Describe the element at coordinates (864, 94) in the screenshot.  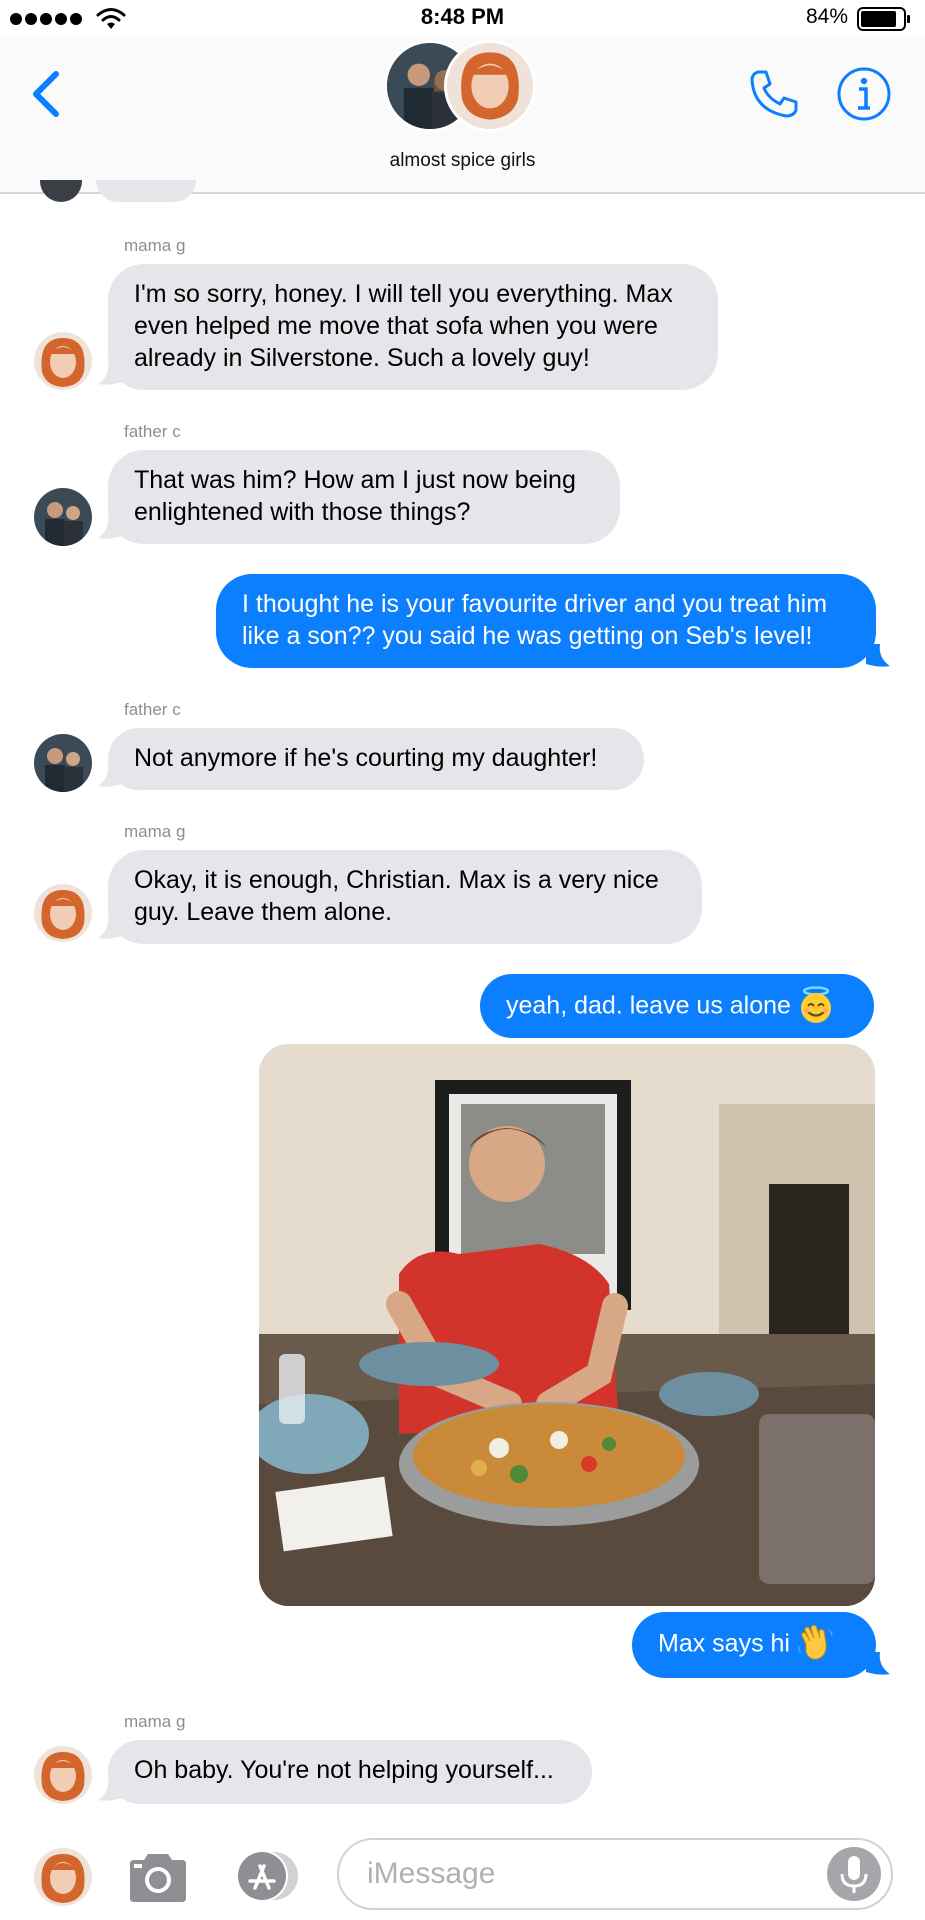
I see `info-icon` at that location.